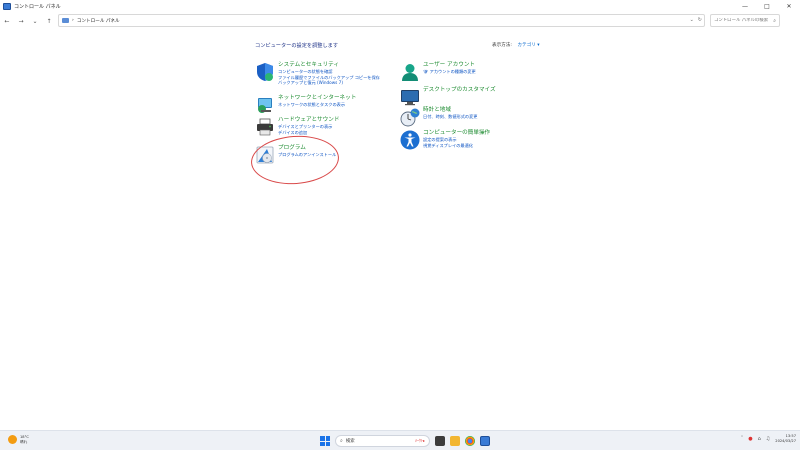 This screenshot has height=450, width=800. Describe the element at coordinates (317, 105) in the screenshot. I see `link-network-status: ネットワークの状態とタスクの表示` at that location.